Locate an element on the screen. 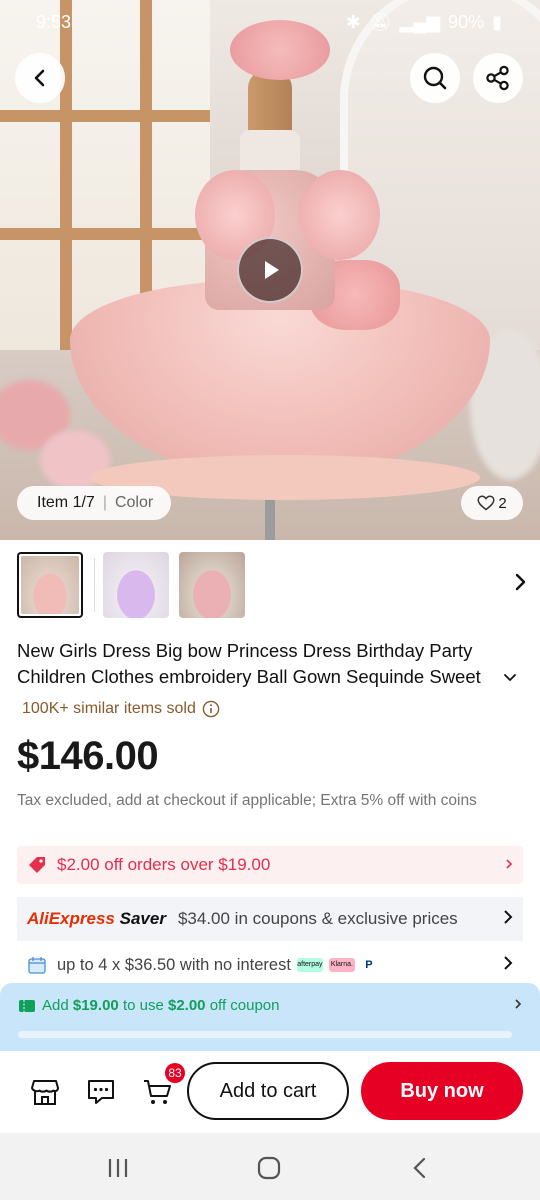 The image size is (540, 1200). saver-text: $34.00 in coupons & exclusive prices is located at coordinates (317, 918).